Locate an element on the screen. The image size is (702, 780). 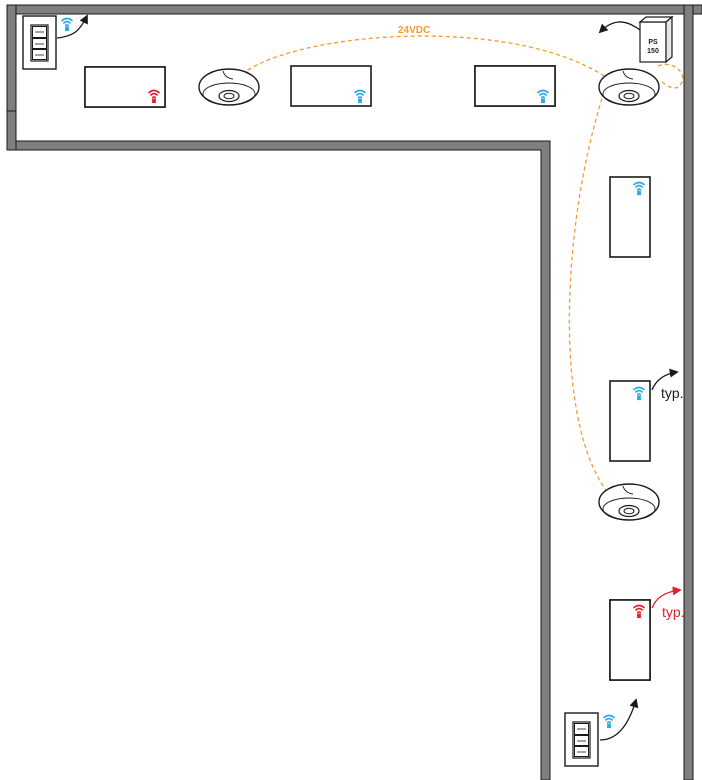
power-supply-arrow-icon is located at coordinates (619, 27).